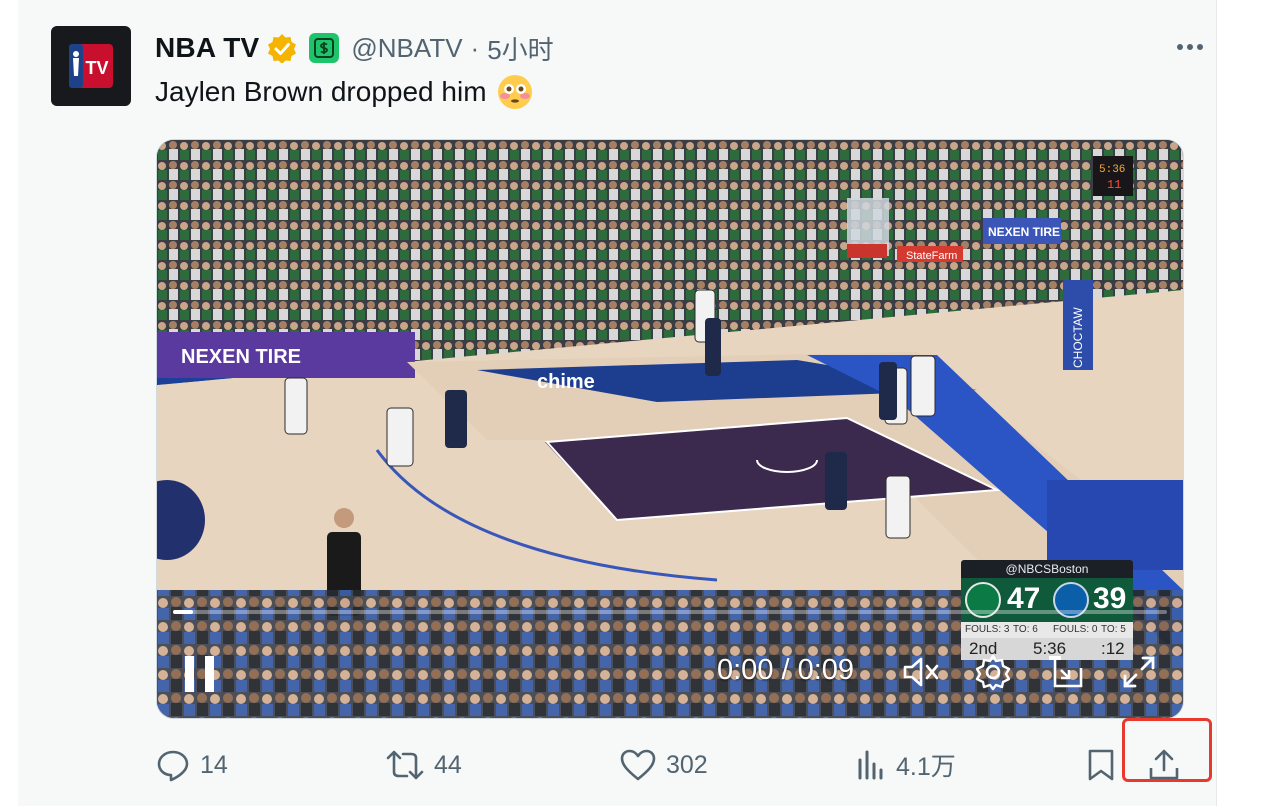 Image resolution: width=1262 pixels, height=806 pixels. Describe the element at coordinates (192, 765) in the screenshot. I see `reply-button: 14` at that location.